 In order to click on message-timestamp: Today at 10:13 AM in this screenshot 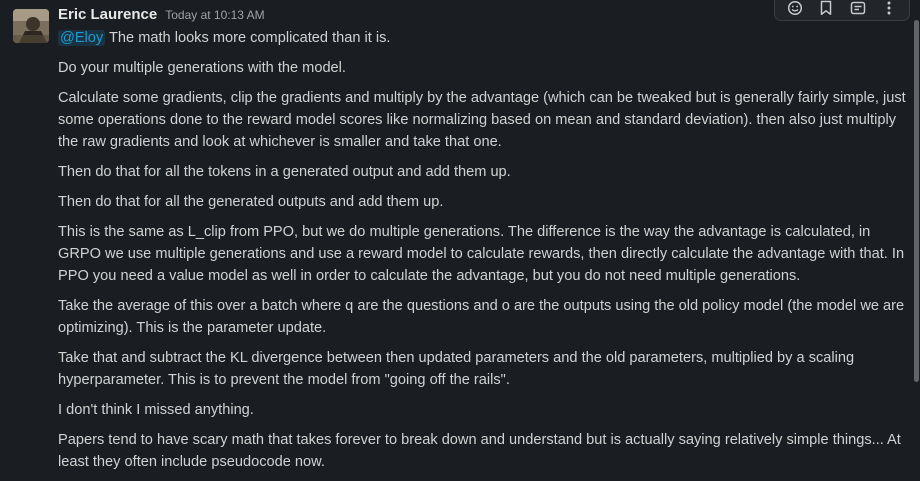, I will do `click(214, 15)`.